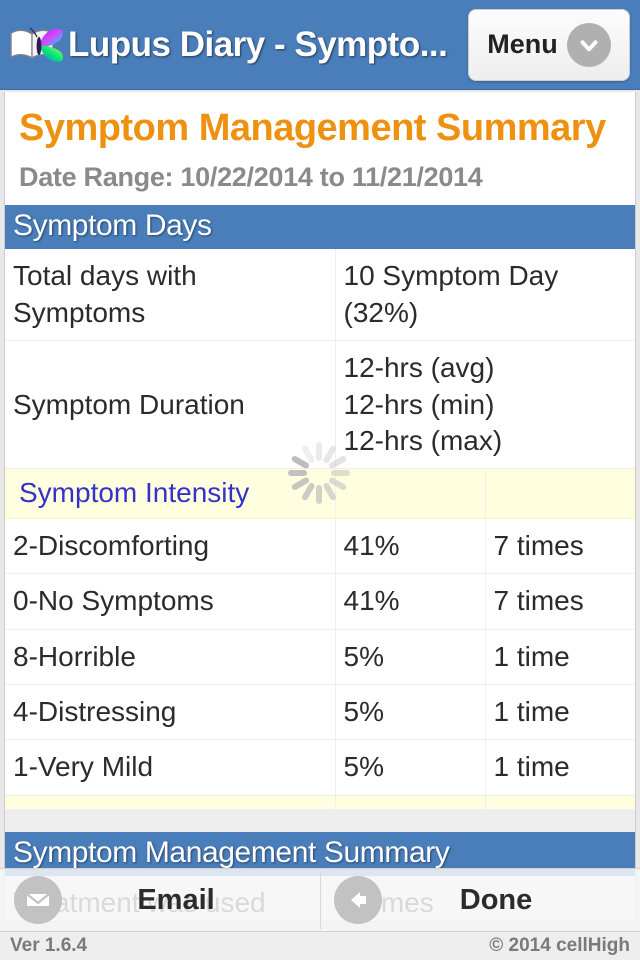  Describe the element at coordinates (485, 405) in the screenshot. I see `row-value: 12-hrs (avg) 12-hrs (min) 12-hrs (max)` at that location.